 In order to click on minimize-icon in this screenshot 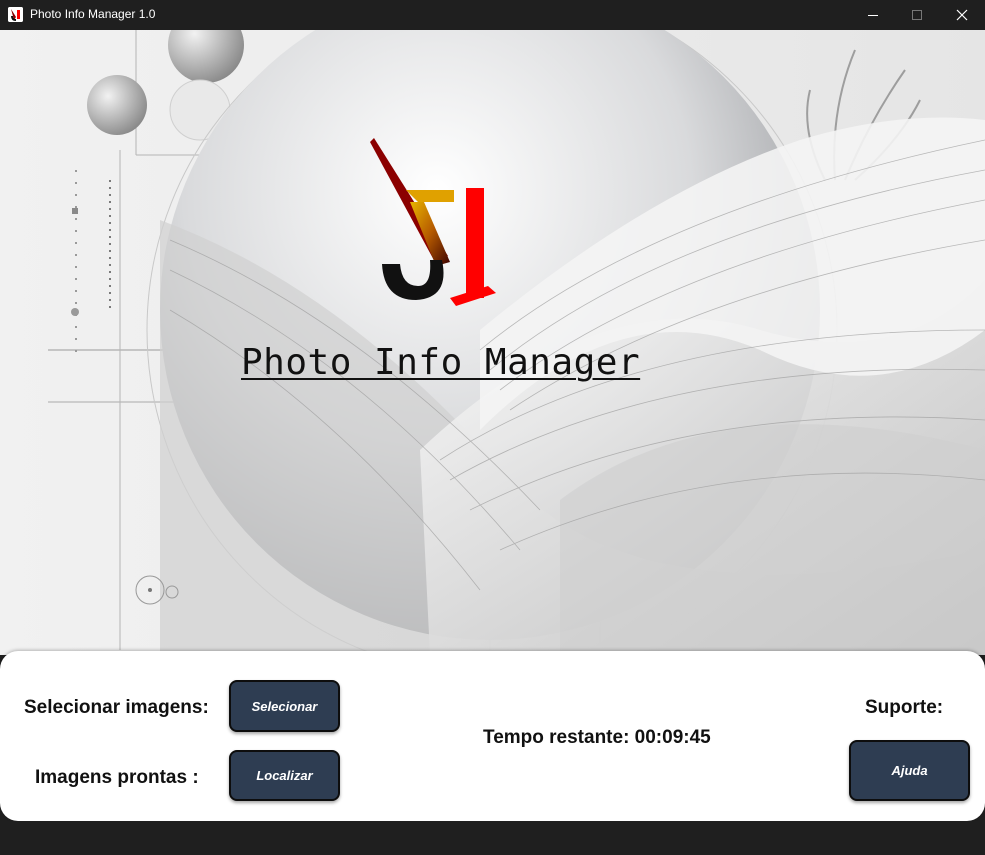, I will do `click(873, 15)`.